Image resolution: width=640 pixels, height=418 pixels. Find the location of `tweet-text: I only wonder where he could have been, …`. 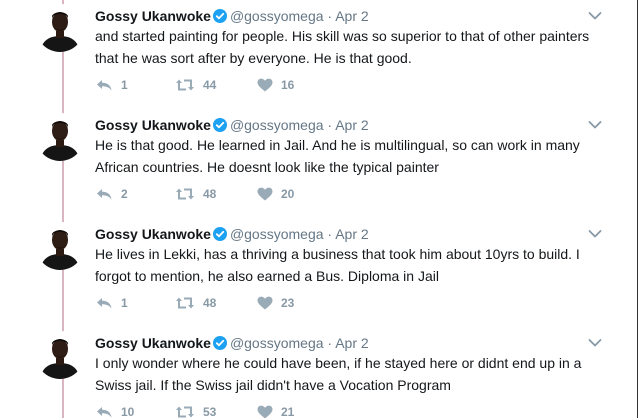

tweet-text: I only wonder where he could have been, … is located at coordinates (338, 374).